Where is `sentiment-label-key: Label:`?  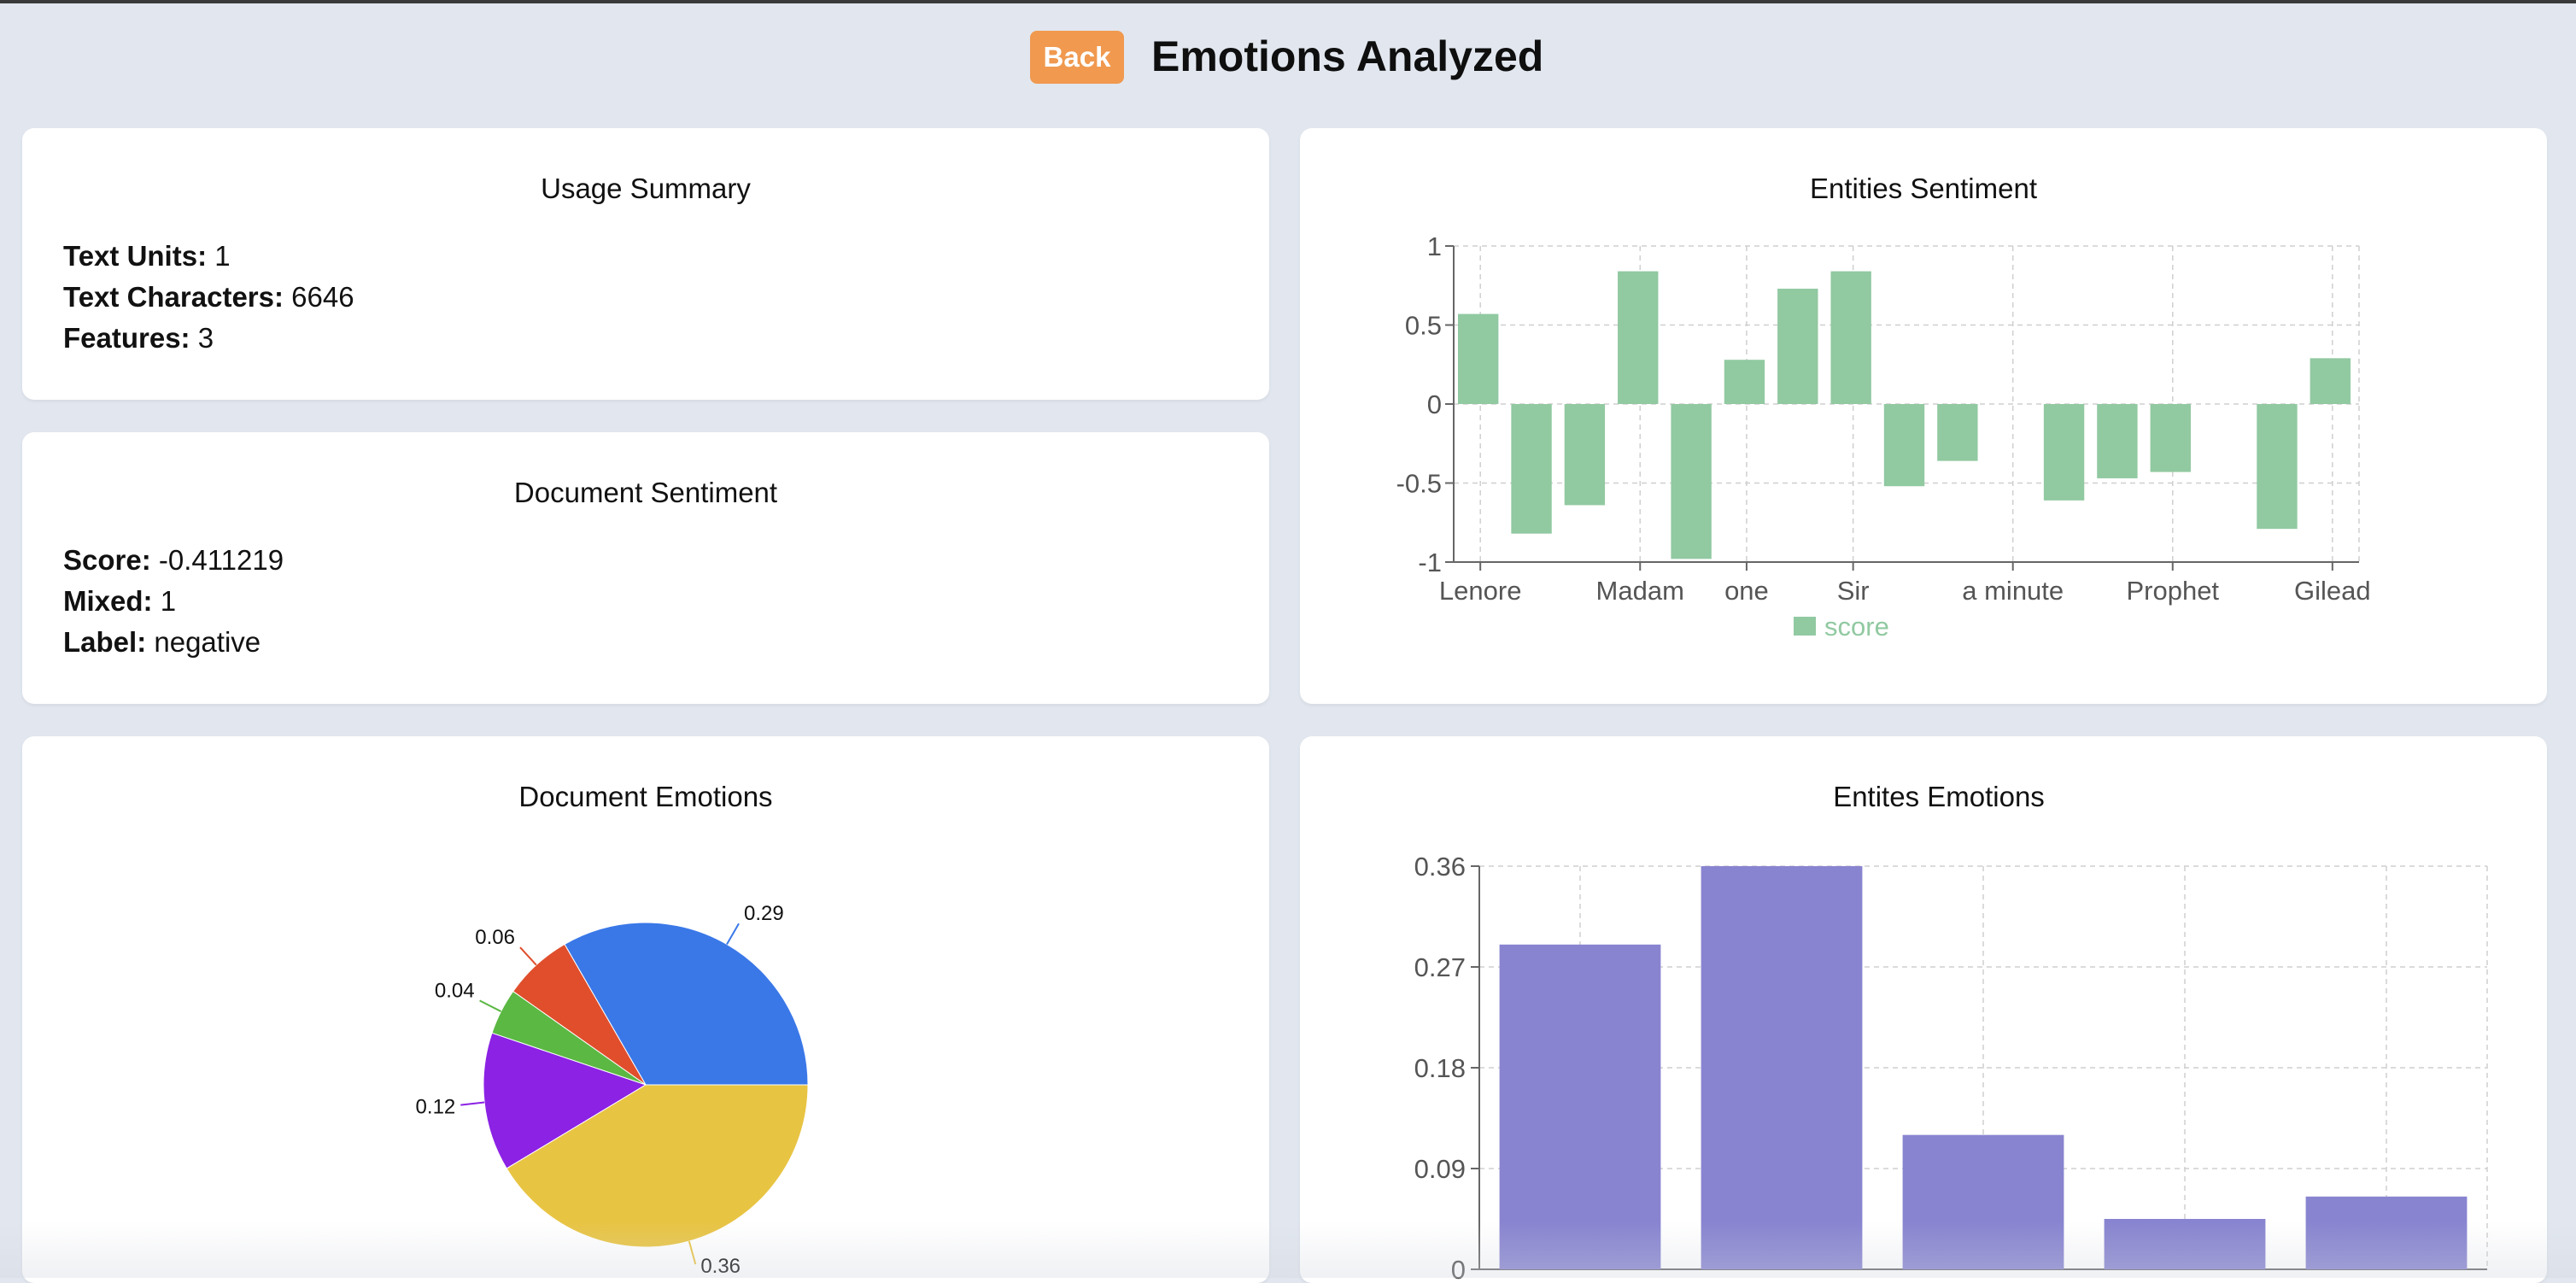
sentiment-label-key: Label: is located at coordinates (105, 642).